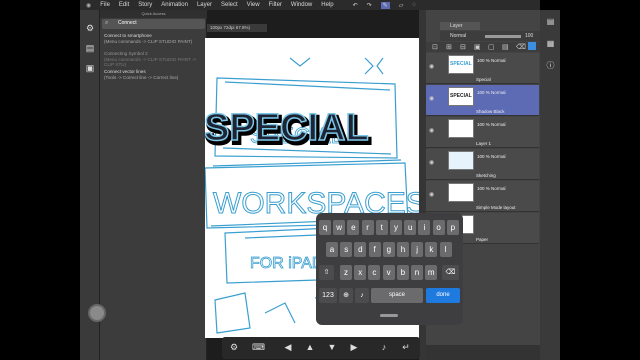 This screenshot has height=360, width=640. Describe the element at coordinates (153, 14) in the screenshot. I see `quick-access-title: Quick Access` at that location.